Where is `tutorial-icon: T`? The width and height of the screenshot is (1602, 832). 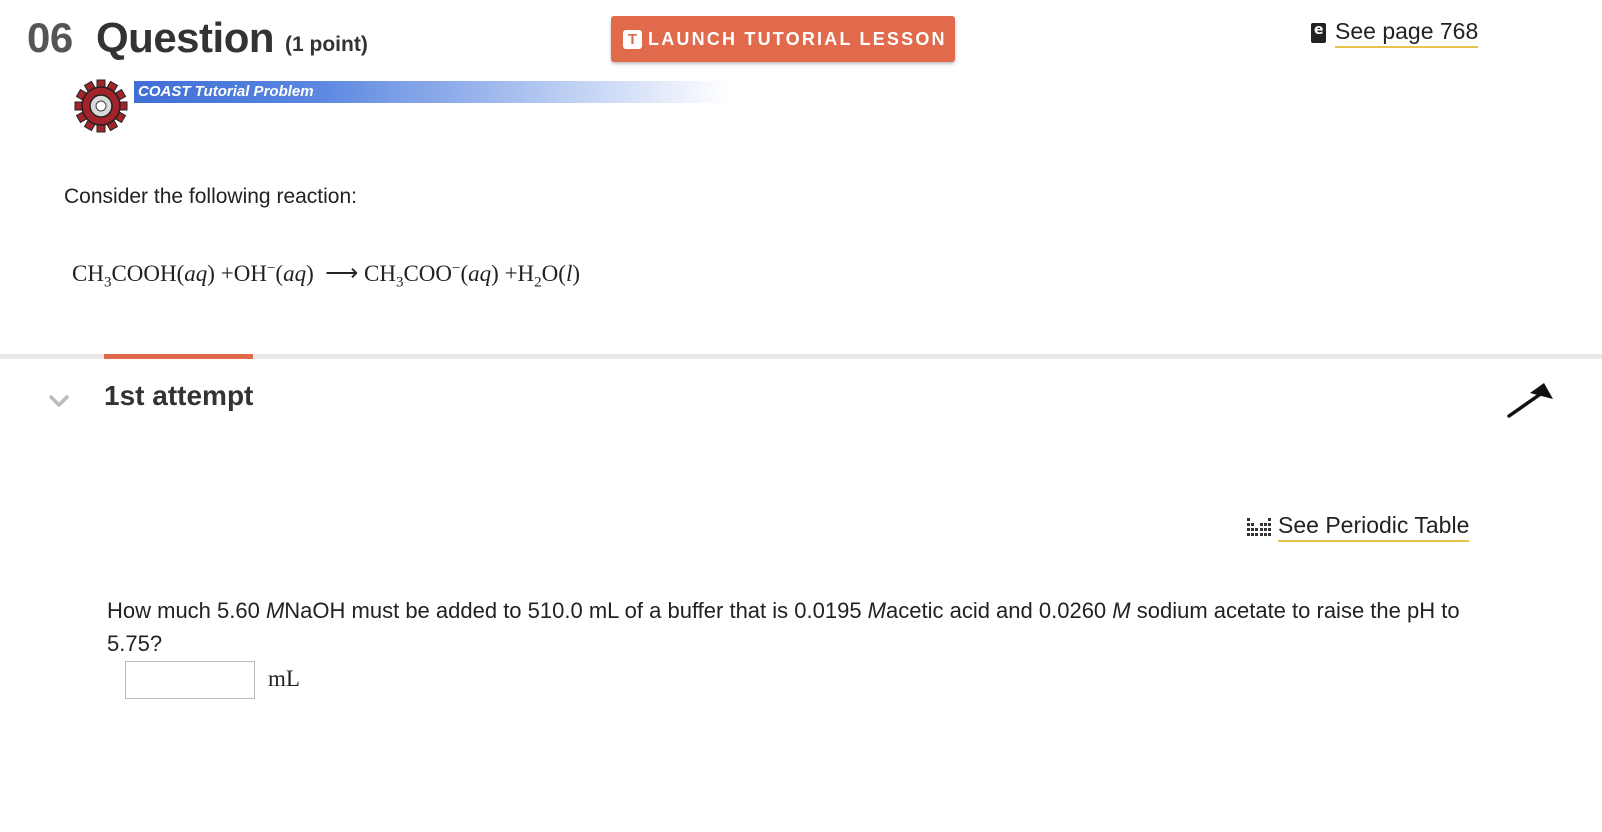
tutorial-icon: T is located at coordinates (632, 39).